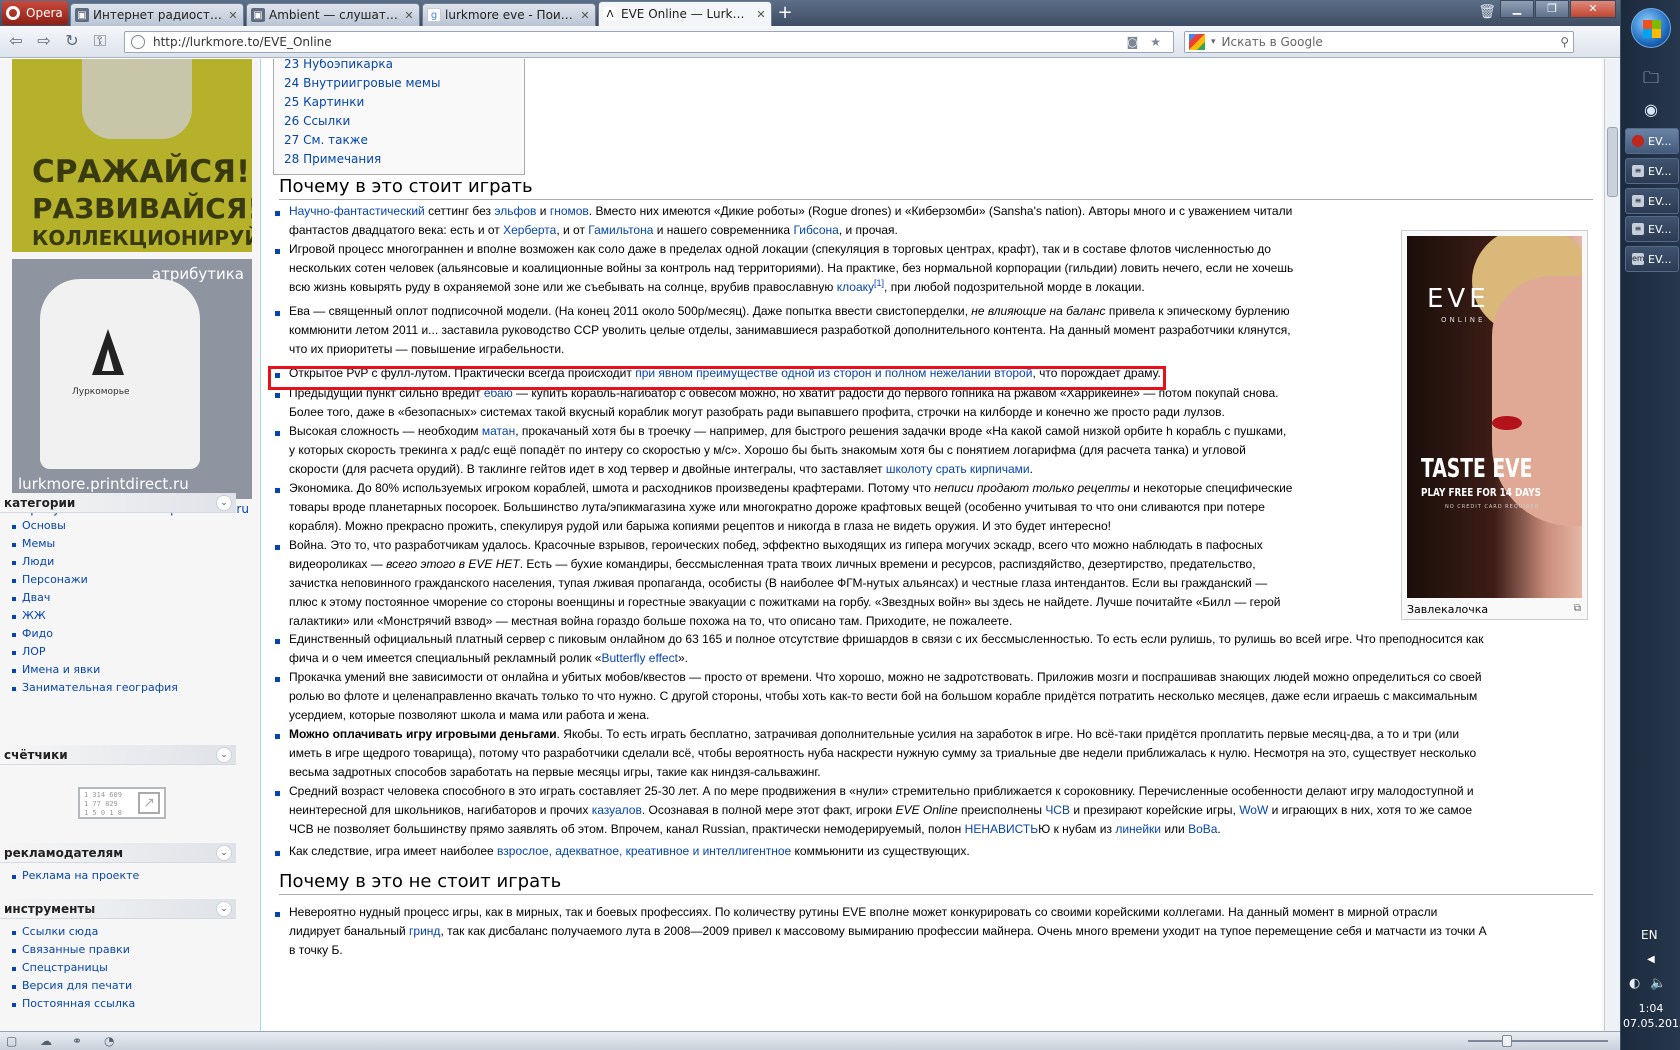 Image resolution: width=1680 pixels, height=1050 pixels. What do you see at coordinates (1651, 110) in the screenshot?
I see `chrome-icon: ◉` at bounding box center [1651, 110].